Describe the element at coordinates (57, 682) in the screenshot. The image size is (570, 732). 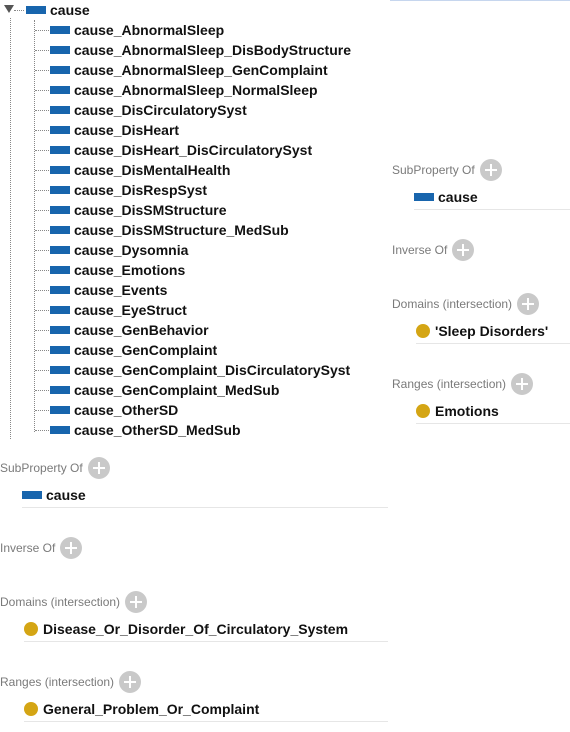
I see `bottom-ranges-title: Ranges (intersection)` at that location.